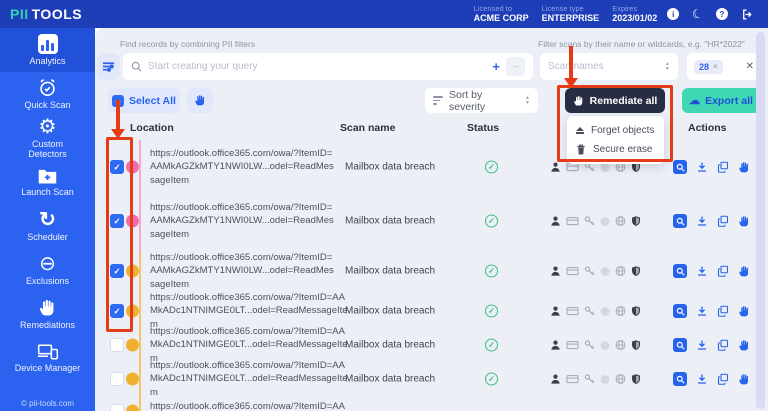  I want to click on sidebar-item-remediations: Remediations, so click(47, 314).